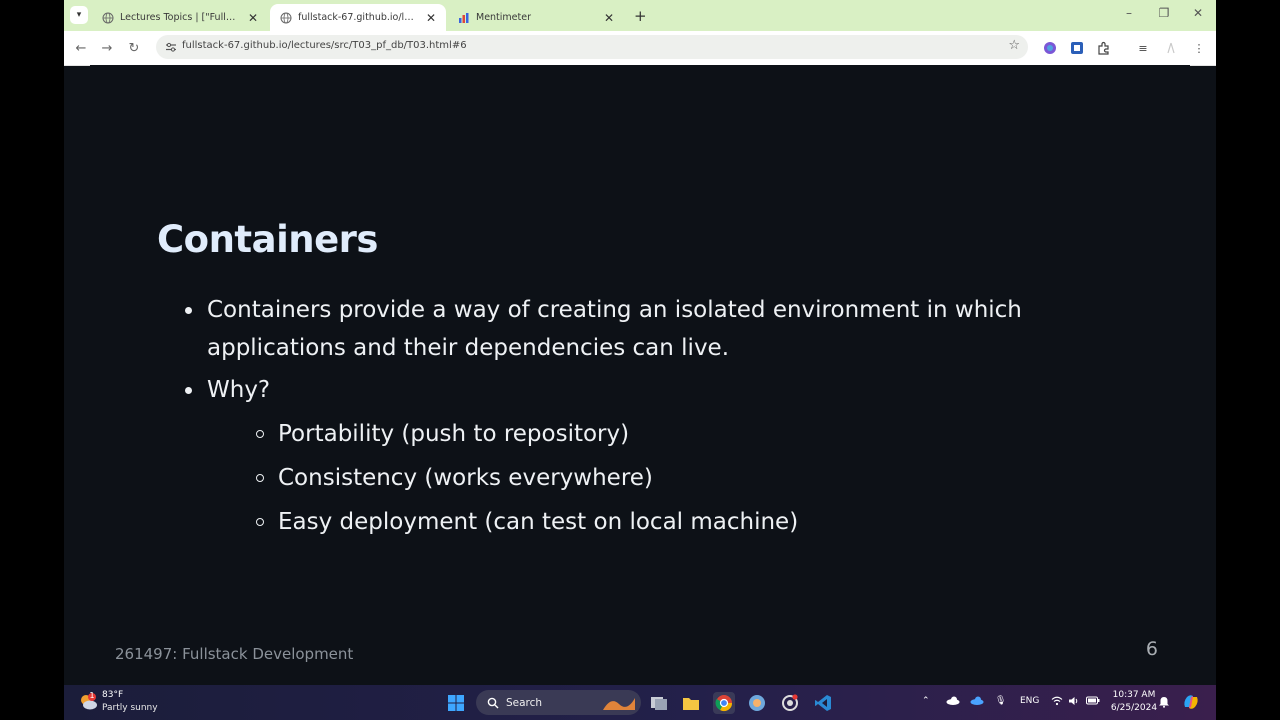 Image resolution: width=1280 pixels, height=720 pixels. I want to click on vscode-icon, so click(823, 703).